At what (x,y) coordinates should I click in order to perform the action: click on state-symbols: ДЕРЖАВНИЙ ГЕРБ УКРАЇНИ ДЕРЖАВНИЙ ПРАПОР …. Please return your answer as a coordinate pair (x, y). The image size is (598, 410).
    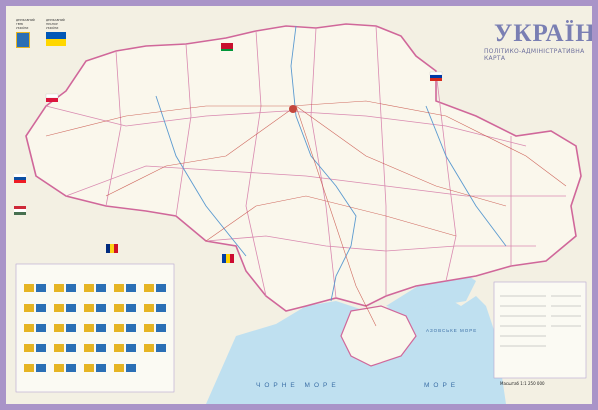
    Looking at the image, I should click on (51, 33).